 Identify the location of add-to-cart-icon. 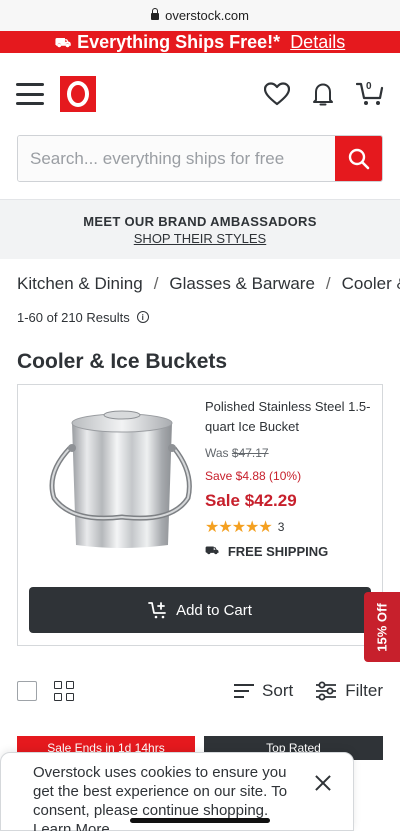
(157, 610).